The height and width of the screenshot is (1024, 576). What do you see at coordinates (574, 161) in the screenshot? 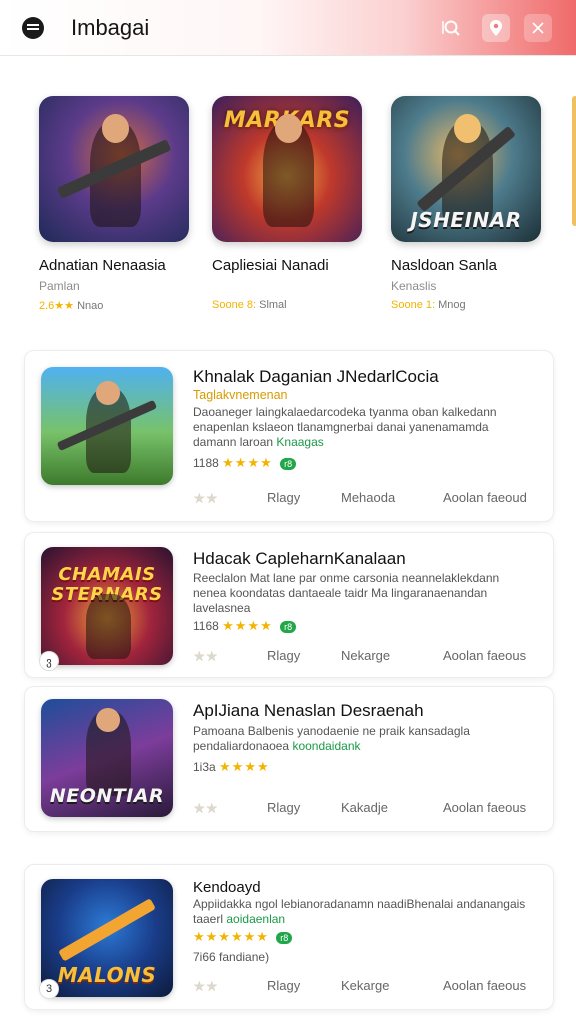
I see `next-featured-peek` at bounding box center [574, 161].